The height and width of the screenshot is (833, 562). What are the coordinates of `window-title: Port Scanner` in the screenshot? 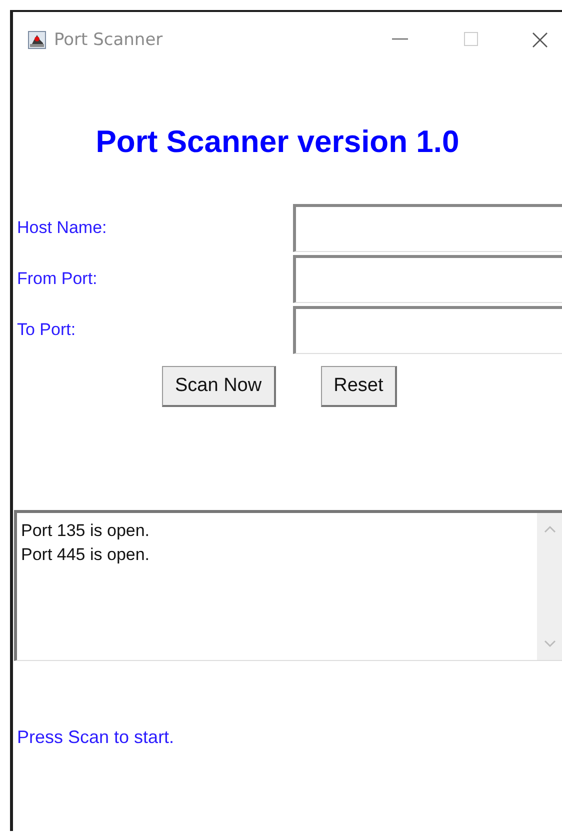 It's located at (108, 40).